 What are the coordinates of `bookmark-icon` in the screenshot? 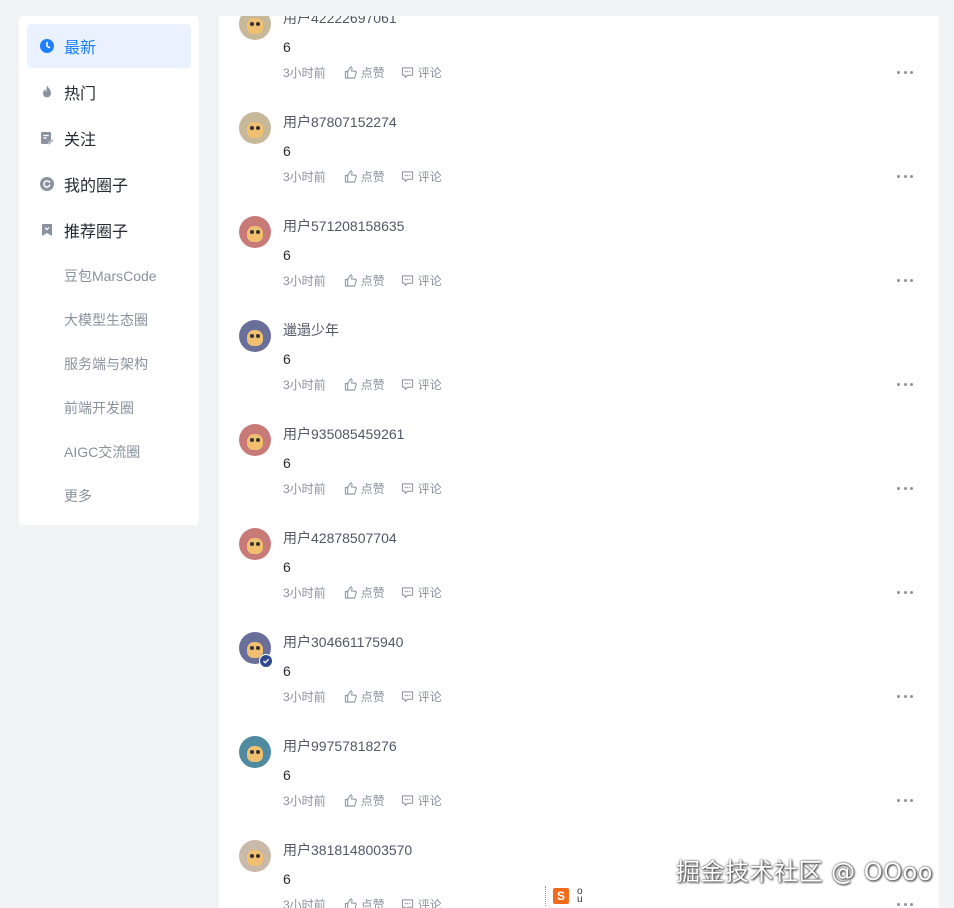 It's located at (47, 230).